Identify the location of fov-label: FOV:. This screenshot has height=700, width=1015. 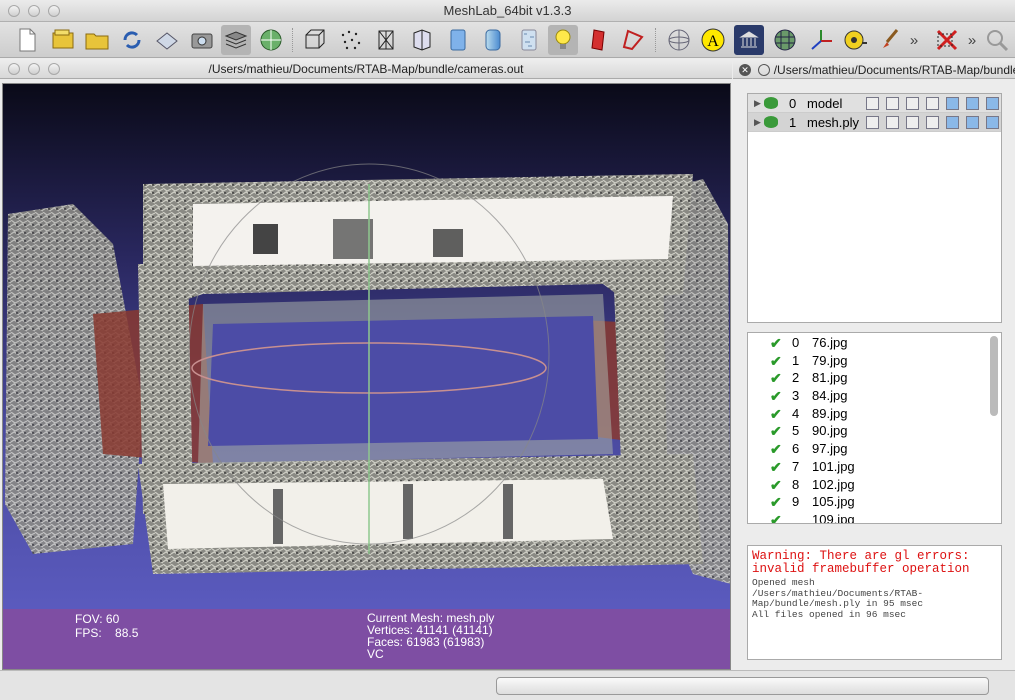
(89, 619).